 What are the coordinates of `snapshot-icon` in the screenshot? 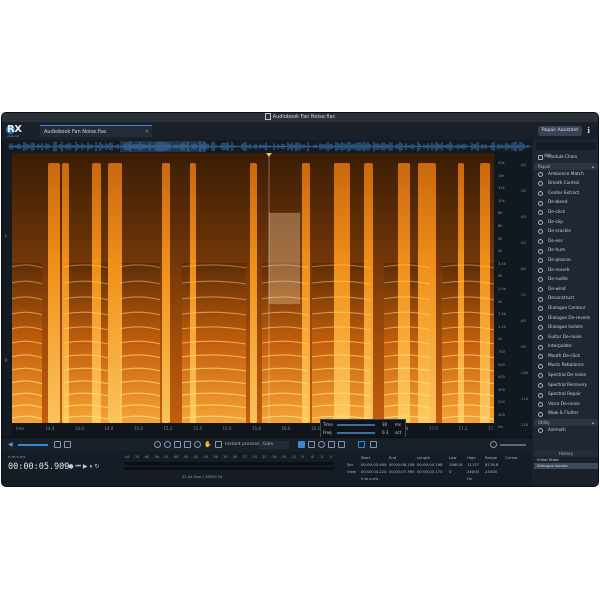 It's located at (57, 444).